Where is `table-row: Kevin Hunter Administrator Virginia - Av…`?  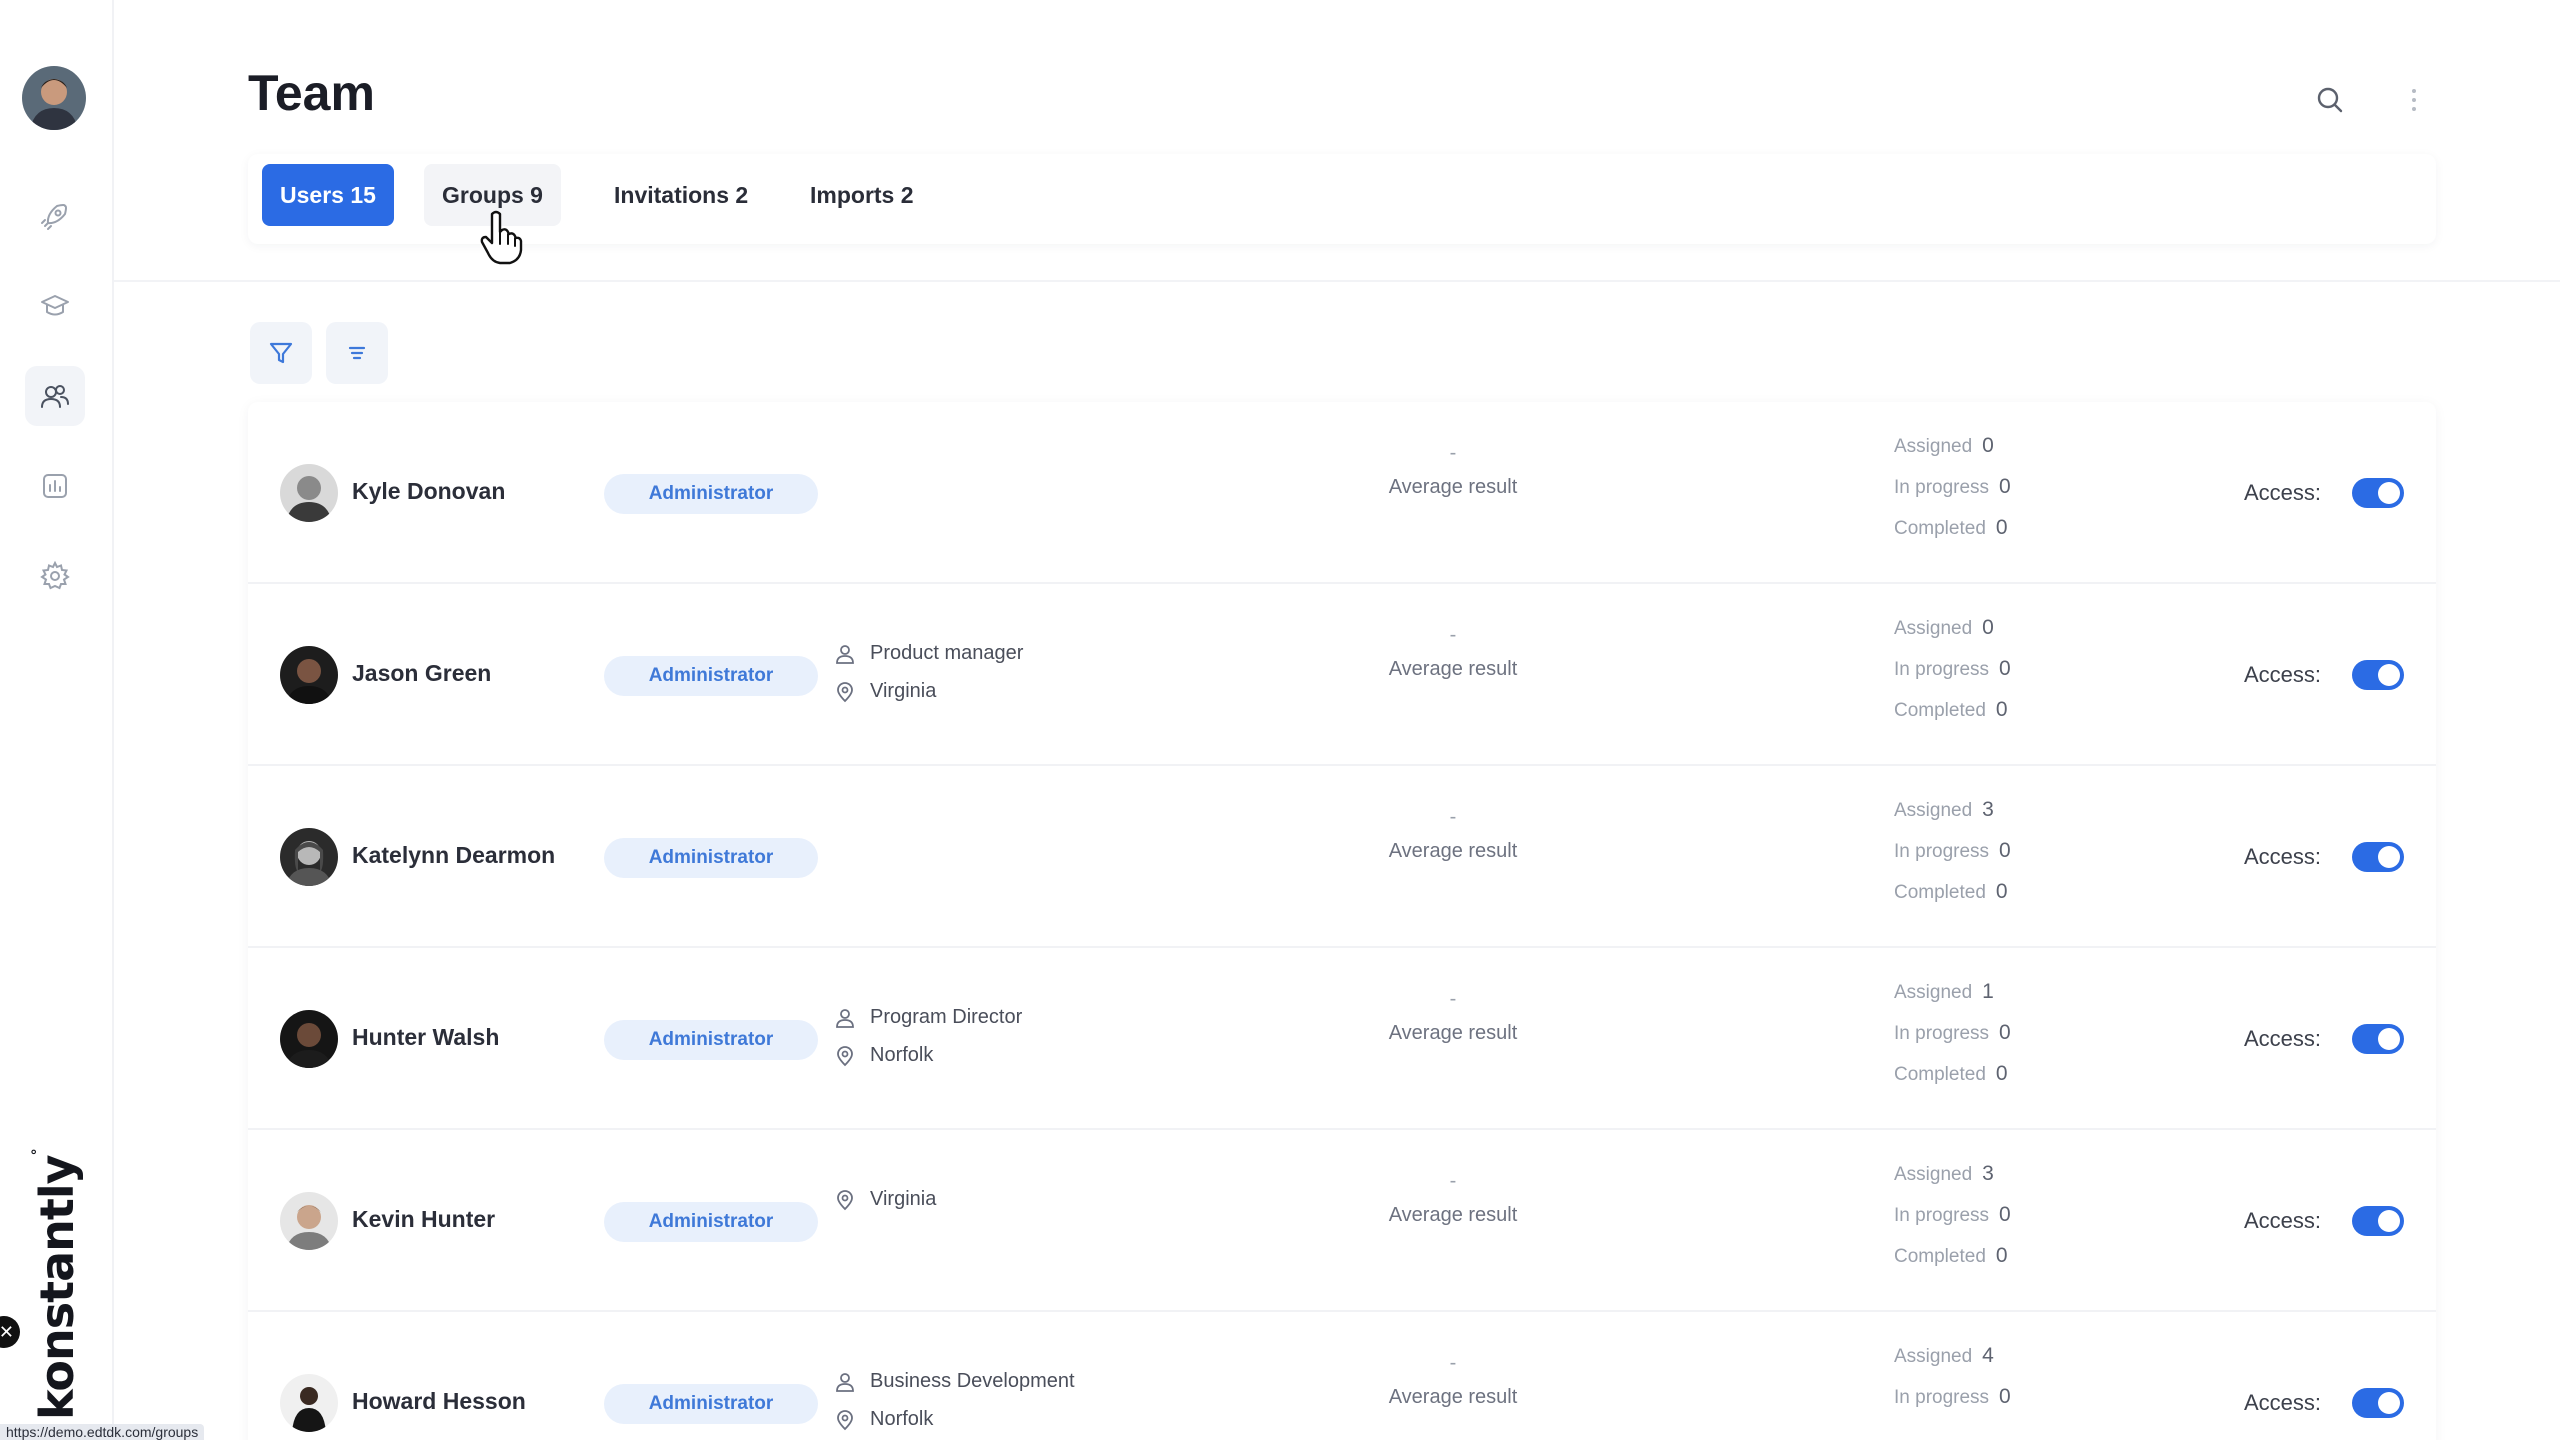 table-row: Kevin Hunter Administrator Virginia - Av… is located at coordinates (1342, 1221).